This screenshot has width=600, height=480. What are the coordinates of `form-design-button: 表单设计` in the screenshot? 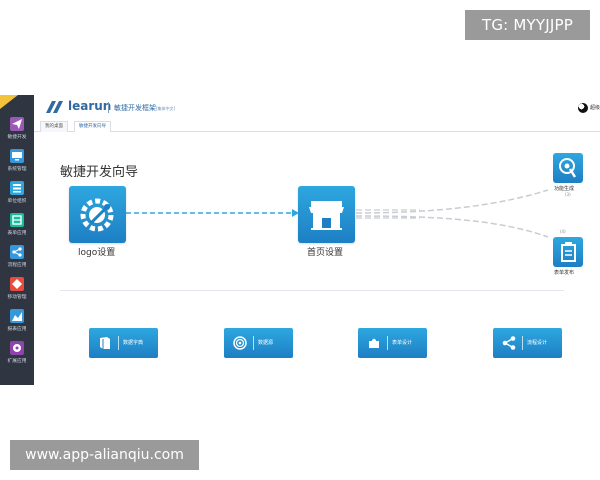 It's located at (392, 343).